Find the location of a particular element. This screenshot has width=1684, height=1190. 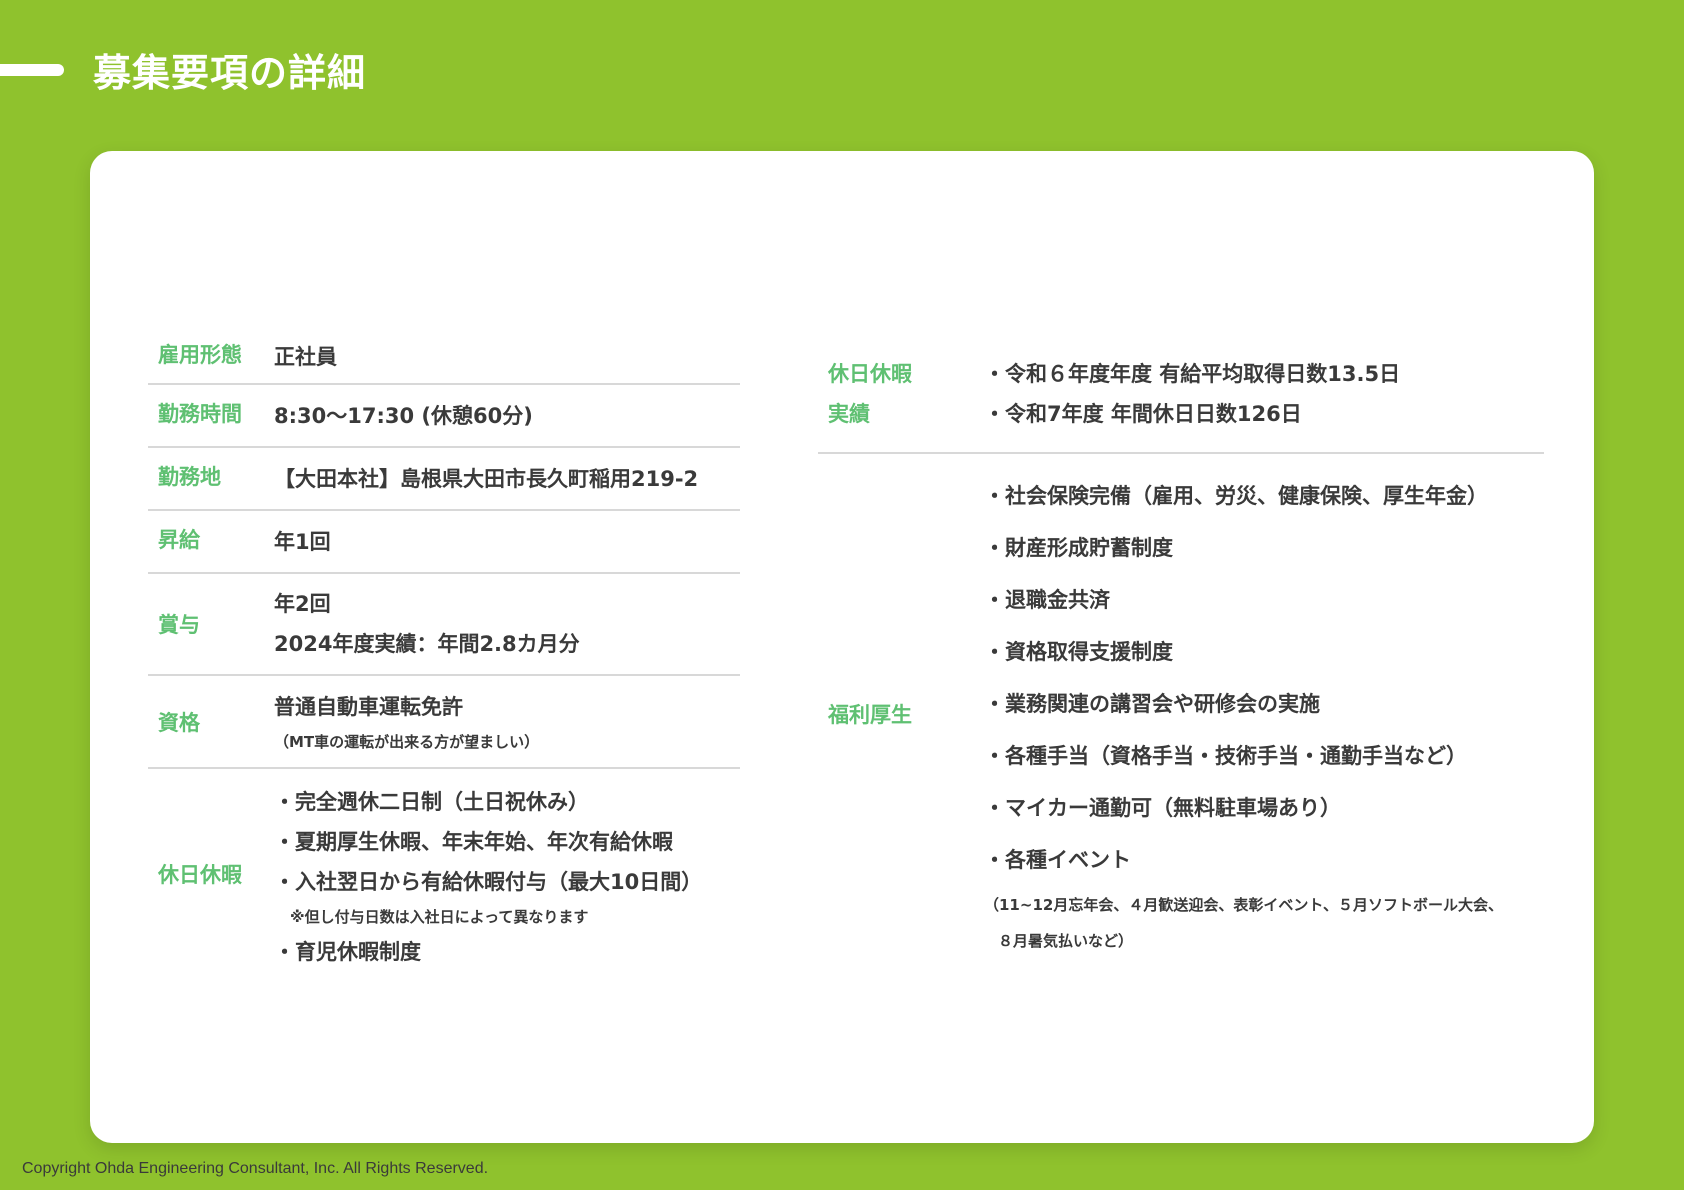

row-value: 年2回 is located at coordinates (302, 604).